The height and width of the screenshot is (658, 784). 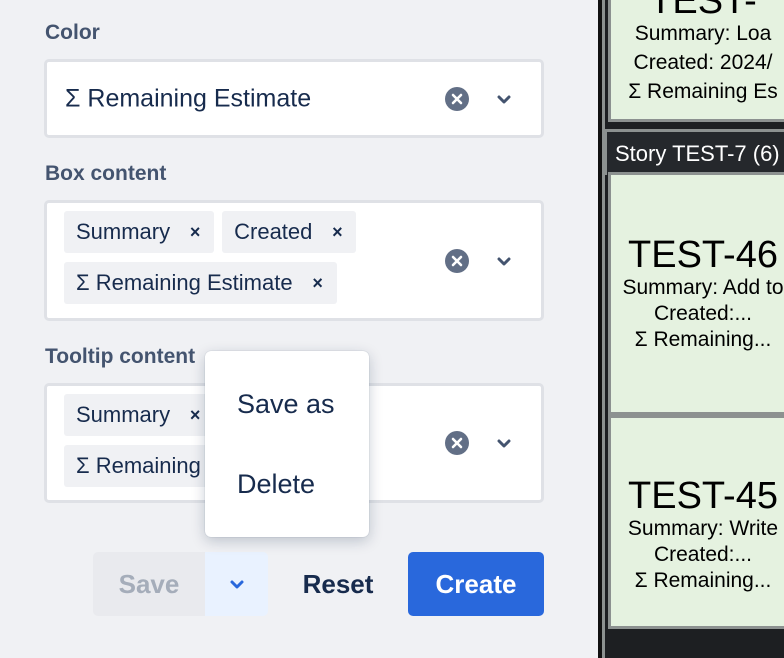 I want to click on card-title: TEST-46, so click(x=703, y=255).